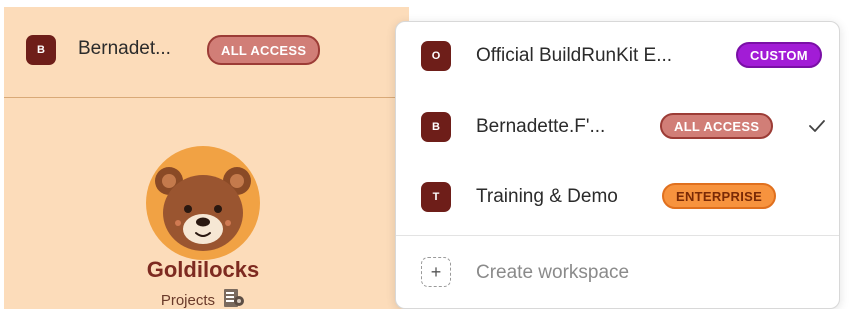 The width and height of the screenshot is (852, 309). I want to click on workspace-switcher: B Bernadet... ALL ACCESS, so click(206, 52).